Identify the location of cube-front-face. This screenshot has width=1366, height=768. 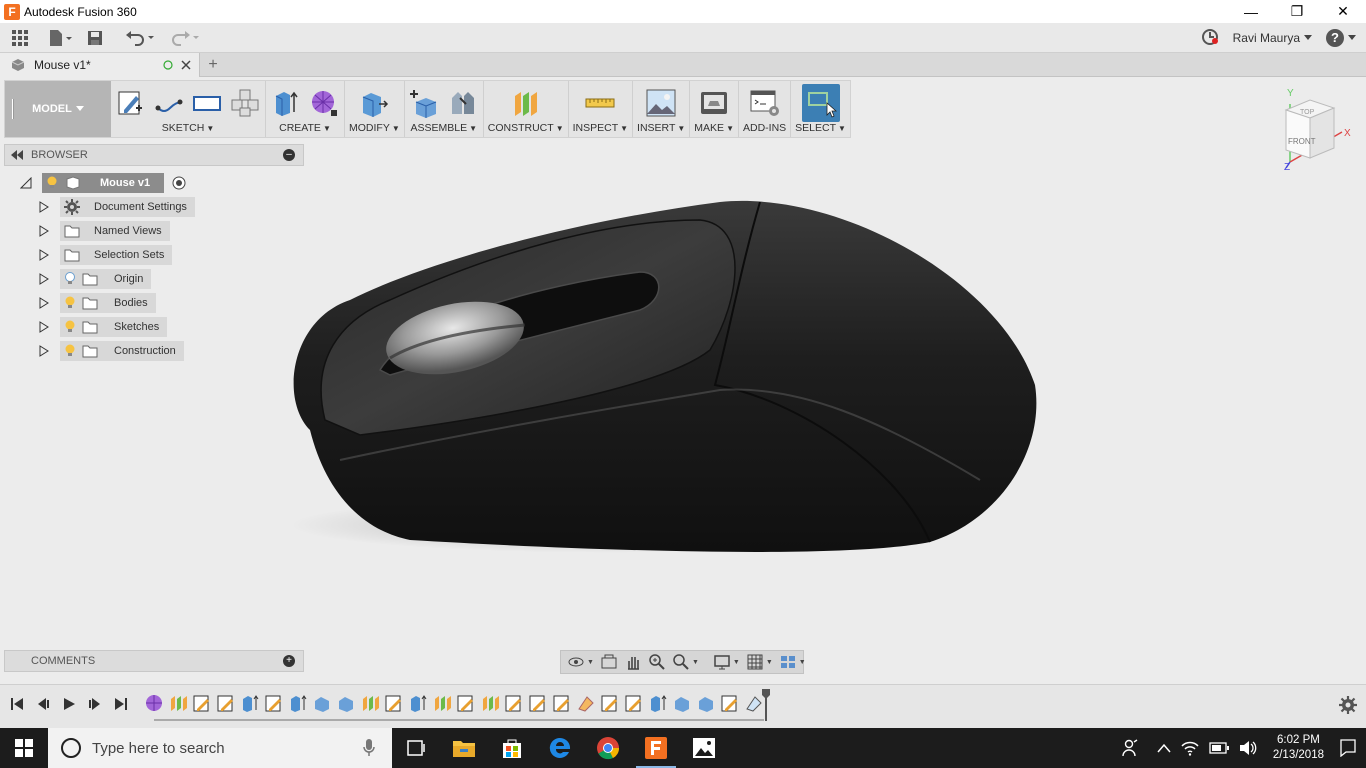
(1298, 134).